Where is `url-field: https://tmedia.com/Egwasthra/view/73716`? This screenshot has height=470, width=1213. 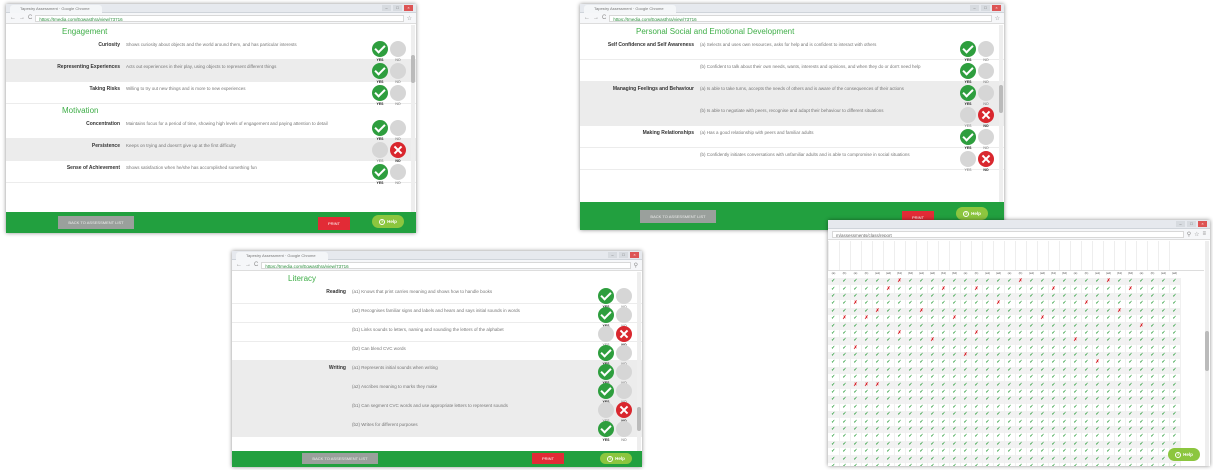 url-field: https://tmedia.com/Egwasthra/view/73716 is located at coordinates (446, 265).